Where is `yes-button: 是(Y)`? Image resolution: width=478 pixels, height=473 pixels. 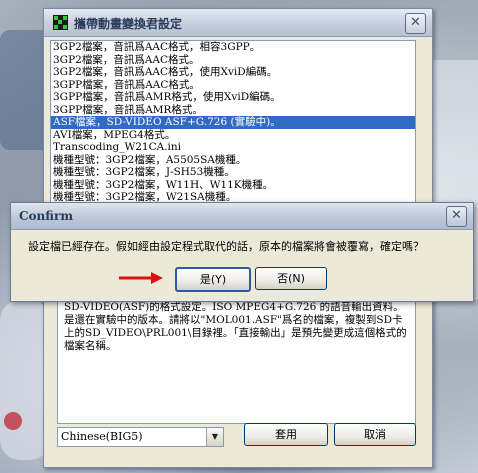
yes-button: 是(Y) is located at coordinates (213, 279).